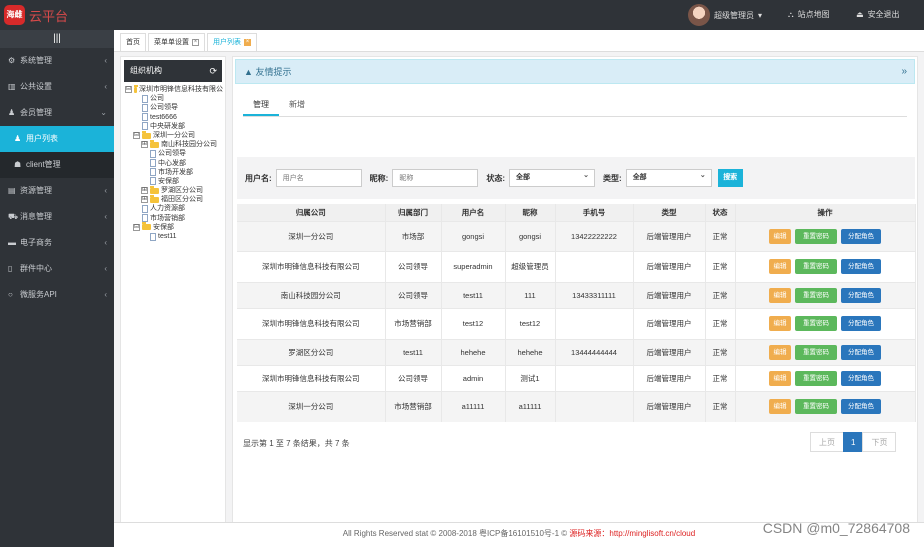 This screenshot has width=924, height=547. I want to click on cell-nick: gongsi, so click(530, 235).